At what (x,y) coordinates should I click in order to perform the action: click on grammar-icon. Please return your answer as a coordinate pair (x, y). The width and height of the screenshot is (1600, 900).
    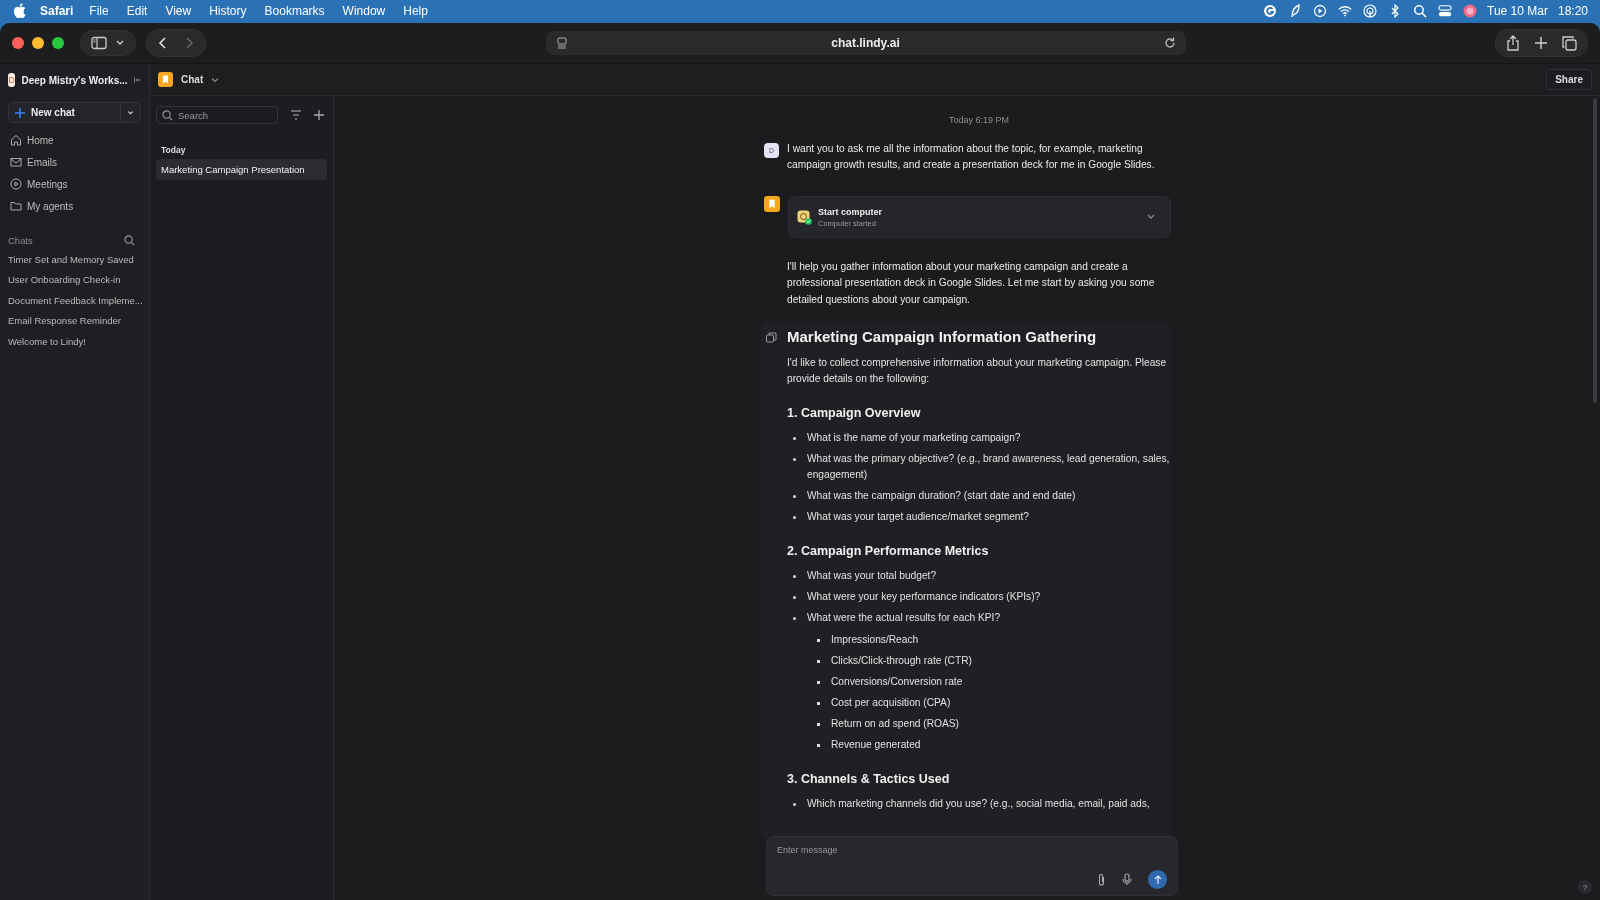
    Looking at the image, I should click on (1270, 10).